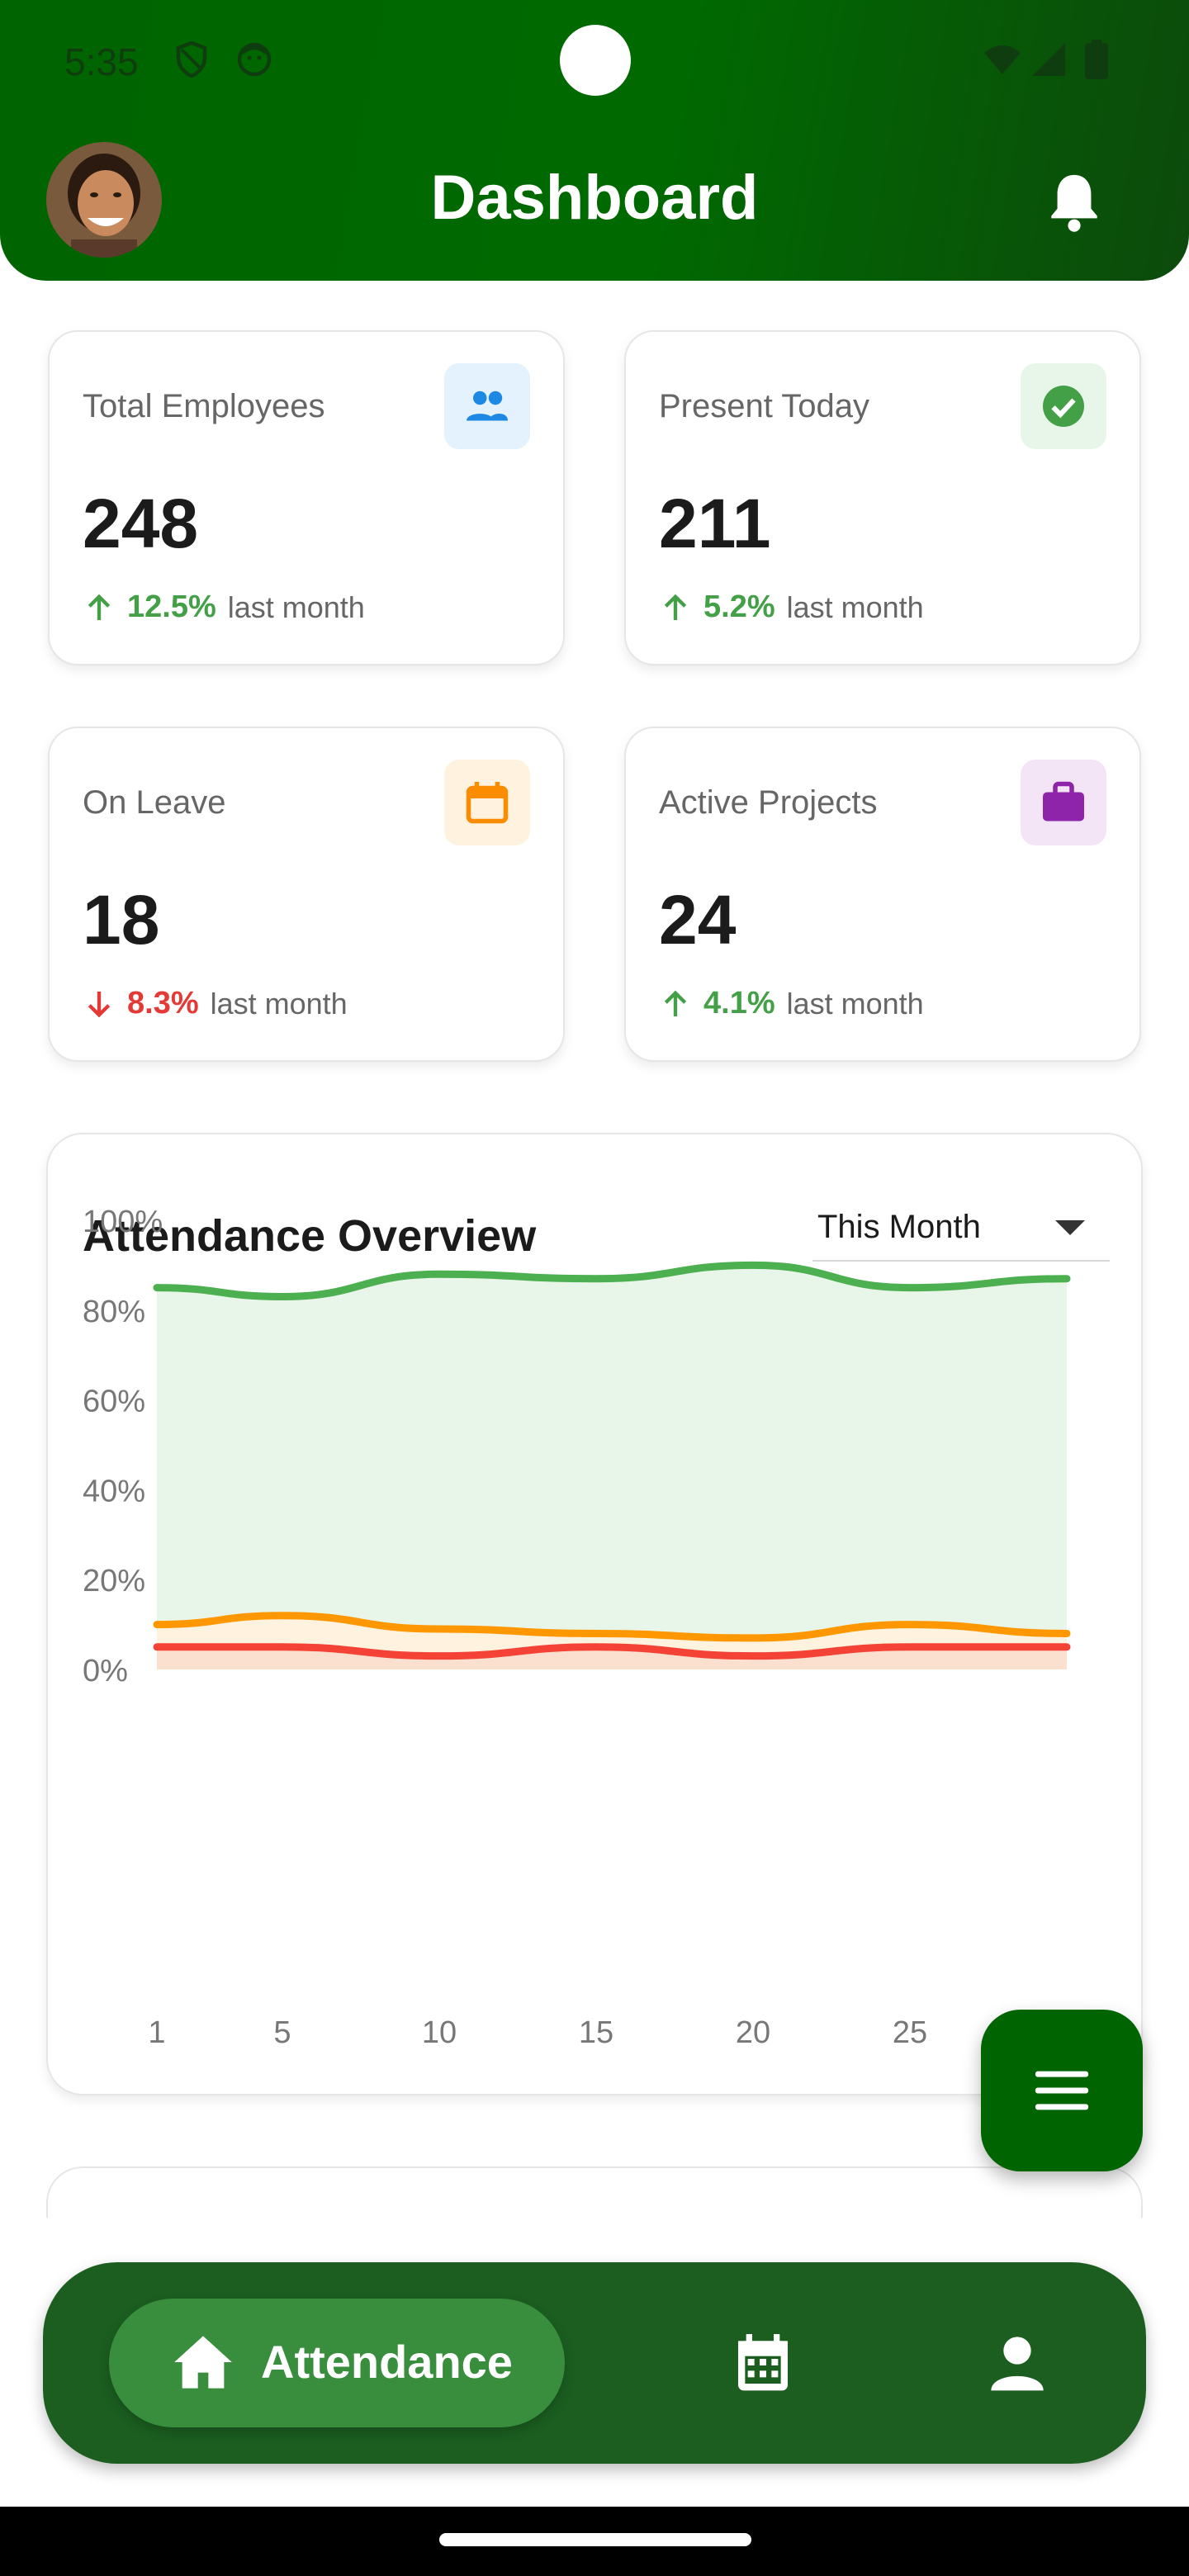 This screenshot has width=1189, height=2576. I want to click on y-tick-label: 60%, so click(114, 1402).